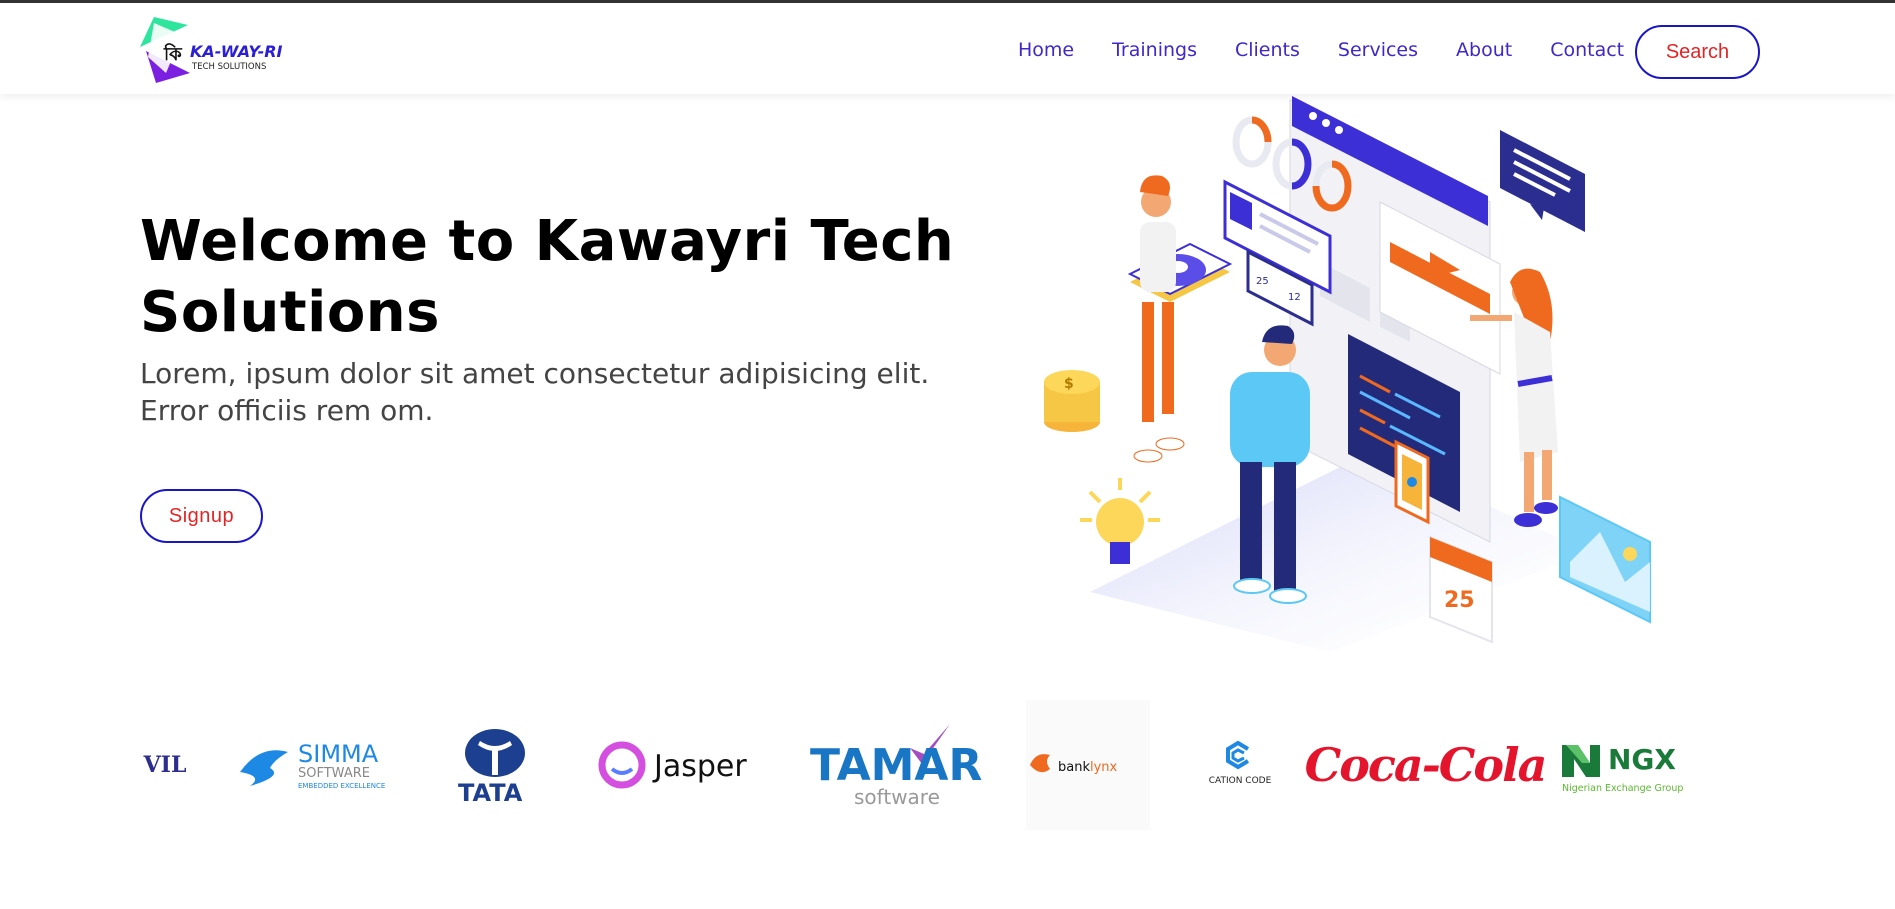  What do you see at coordinates (1605, 559) in the screenshot?
I see `image-card-icon` at bounding box center [1605, 559].